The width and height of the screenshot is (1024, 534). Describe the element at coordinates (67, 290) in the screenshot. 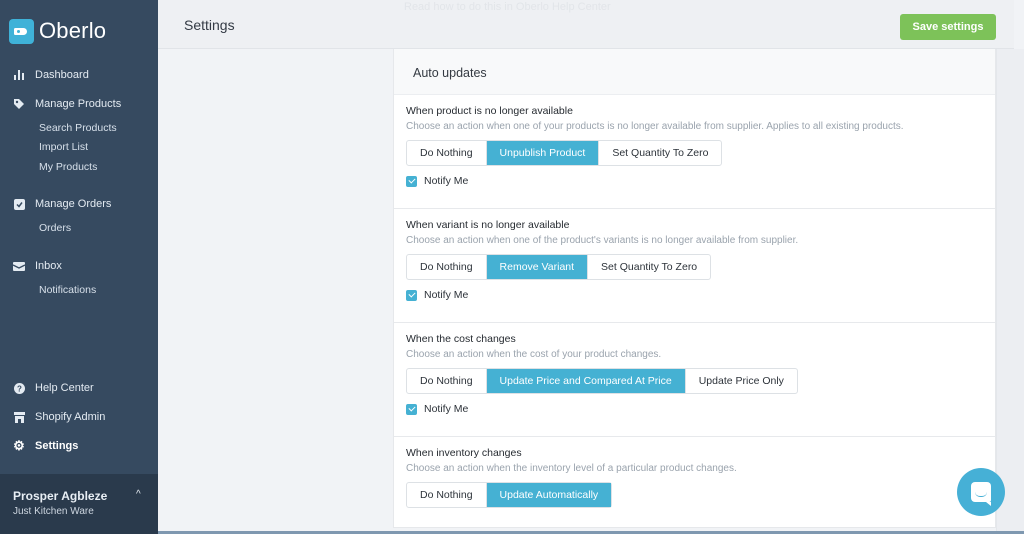

I see `sidebar-subitem-notifications: Notifications` at that location.